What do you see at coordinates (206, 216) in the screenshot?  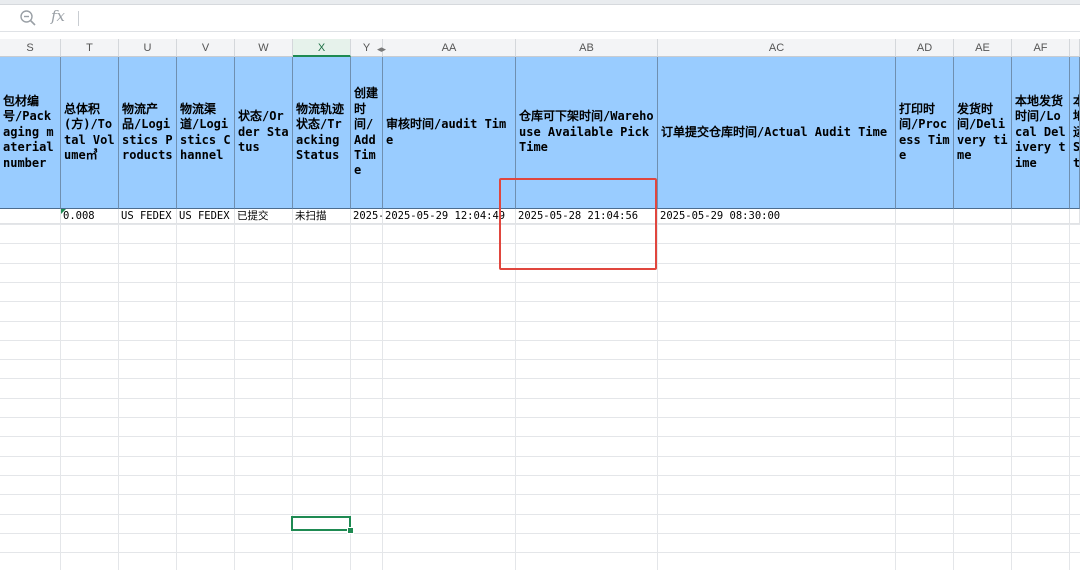 I see `data-cell: US FEDEX 2` at bounding box center [206, 216].